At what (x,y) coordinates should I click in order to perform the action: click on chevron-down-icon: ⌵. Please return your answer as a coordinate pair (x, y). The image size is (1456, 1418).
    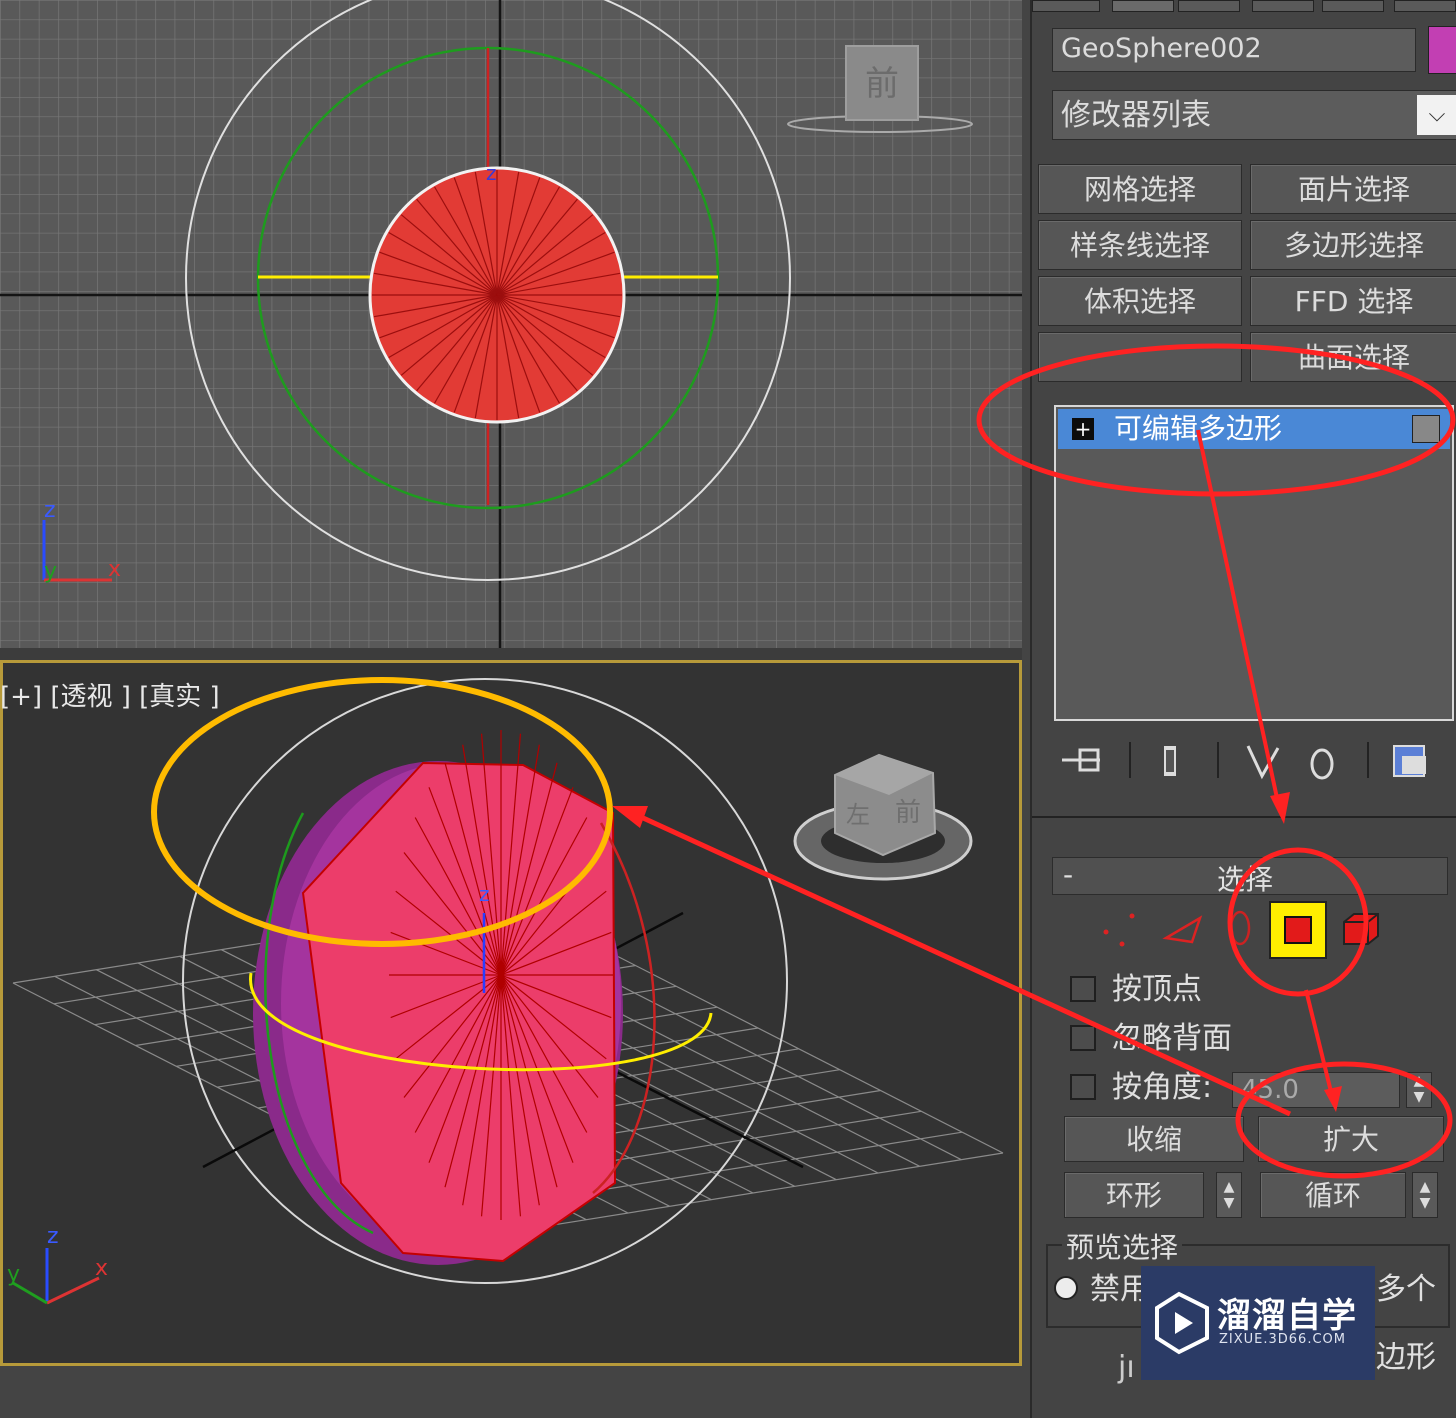
    Looking at the image, I should click on (1436, 115).